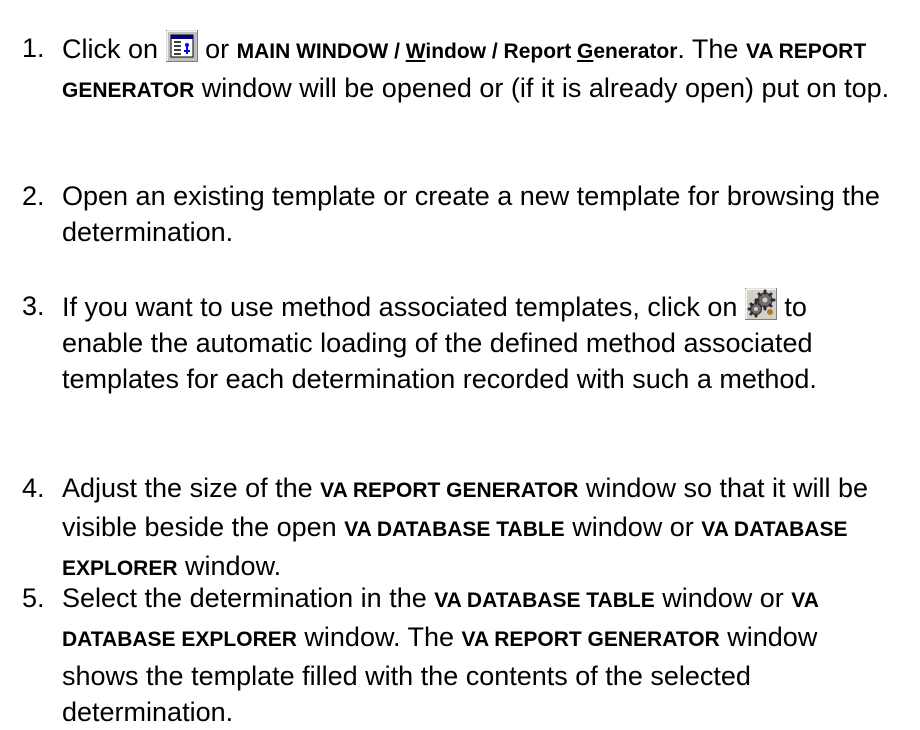 The height and width of the screenshot is (730, 920). I want to click on method-templates-icon, so click(760, 304).